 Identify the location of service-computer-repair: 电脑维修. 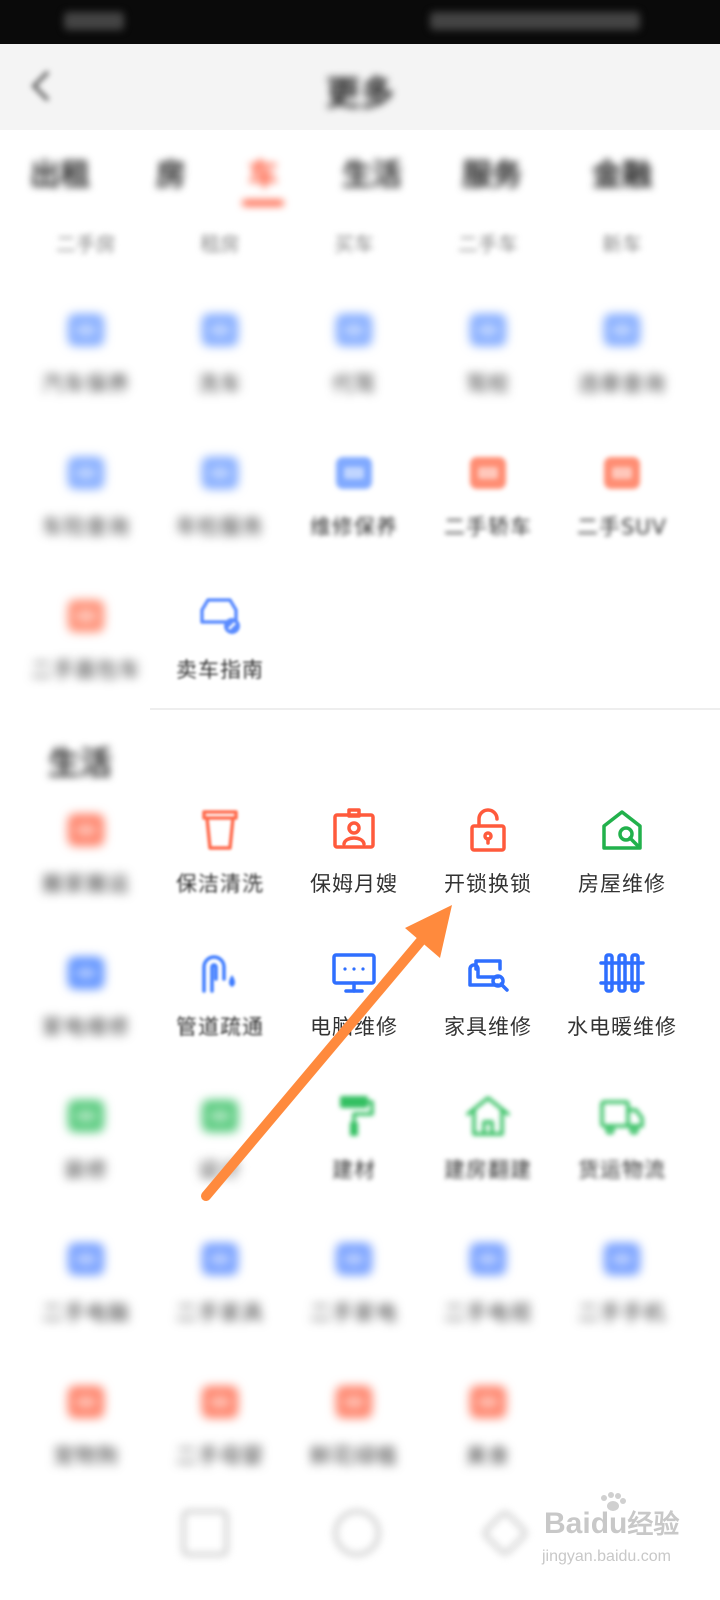
(354, 1009).